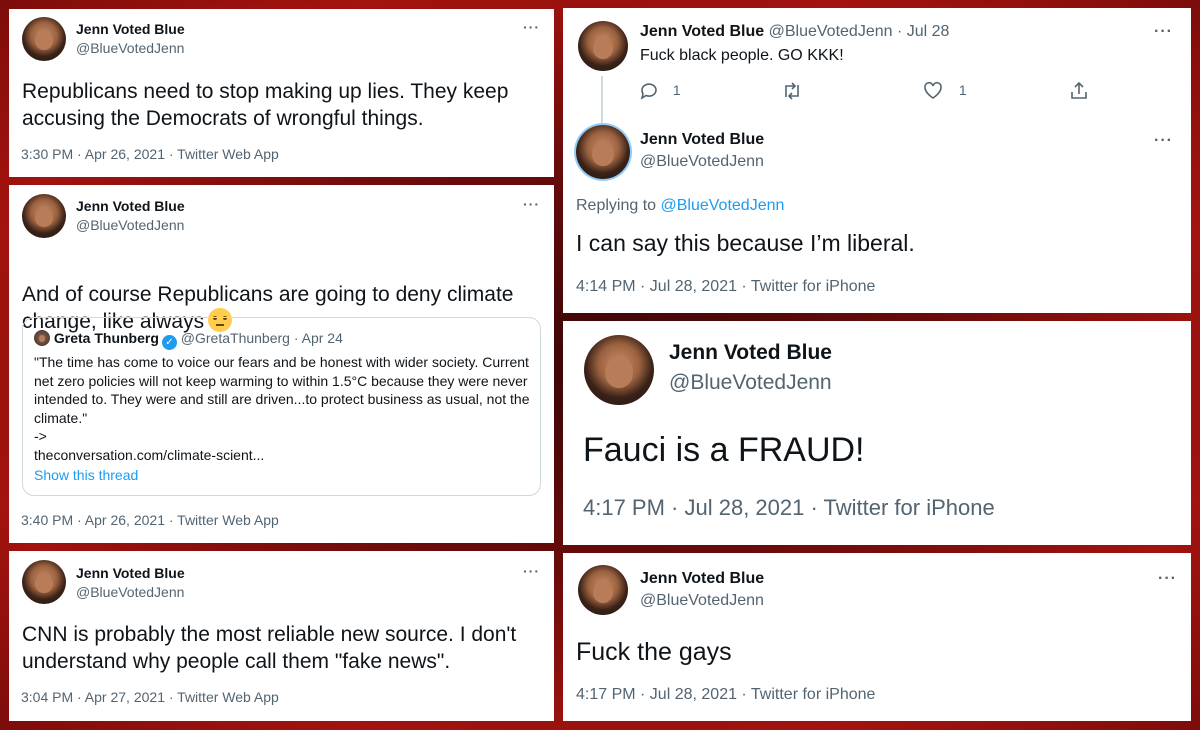 The height and width of the screenshot is (730, 1200). I want to click on quoted-date: · Apr 24, so click(318, 338).